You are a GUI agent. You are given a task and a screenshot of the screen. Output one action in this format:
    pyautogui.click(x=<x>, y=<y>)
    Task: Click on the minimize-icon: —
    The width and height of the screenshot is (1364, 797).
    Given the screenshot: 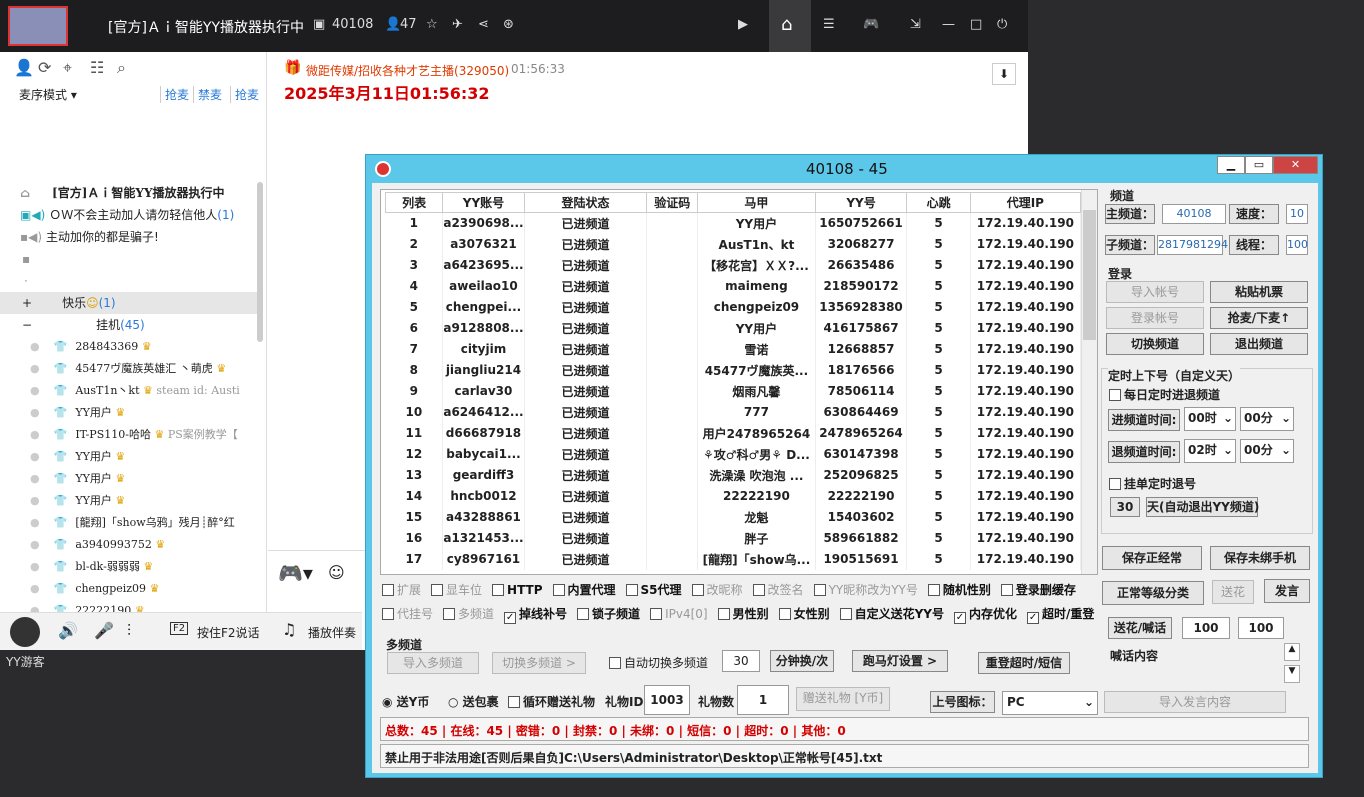 What is the action you would take?
    pyautogui.click(x=948, y=24)
    